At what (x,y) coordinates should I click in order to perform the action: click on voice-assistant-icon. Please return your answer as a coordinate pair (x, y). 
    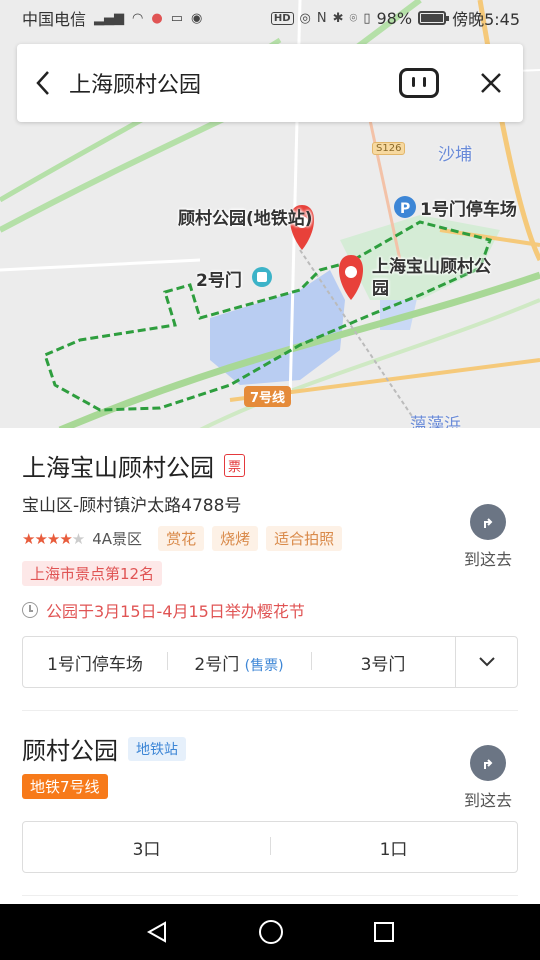
    Looking at the image, I should click on (419, 83).